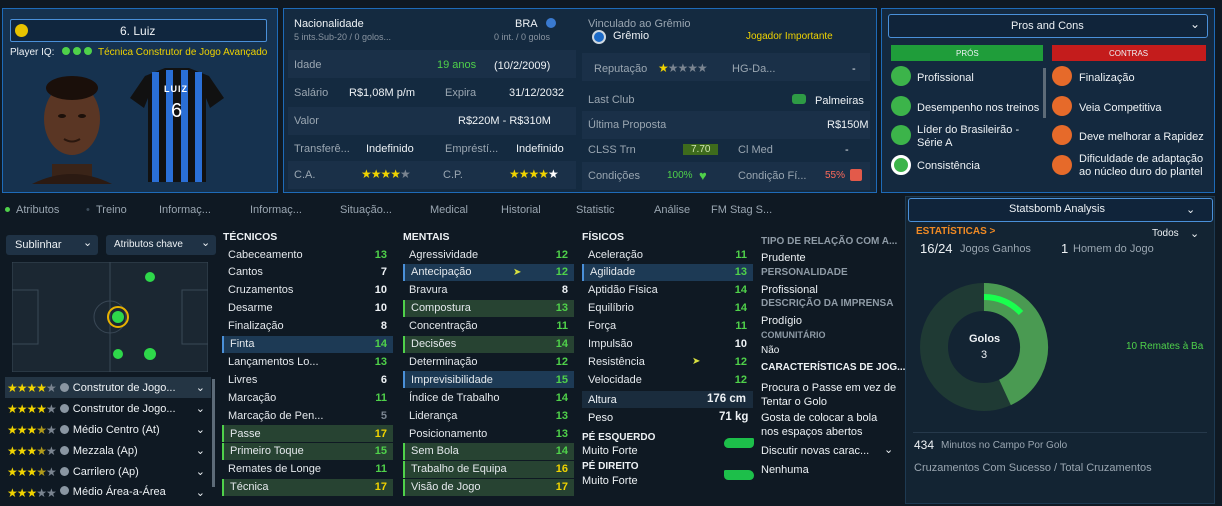 This screenshot has width=1222, height=506. Describe the element at coordinates (488, 397) in the screenshot. I see `attribute-row: Índice de Trabalho 14` at that location.